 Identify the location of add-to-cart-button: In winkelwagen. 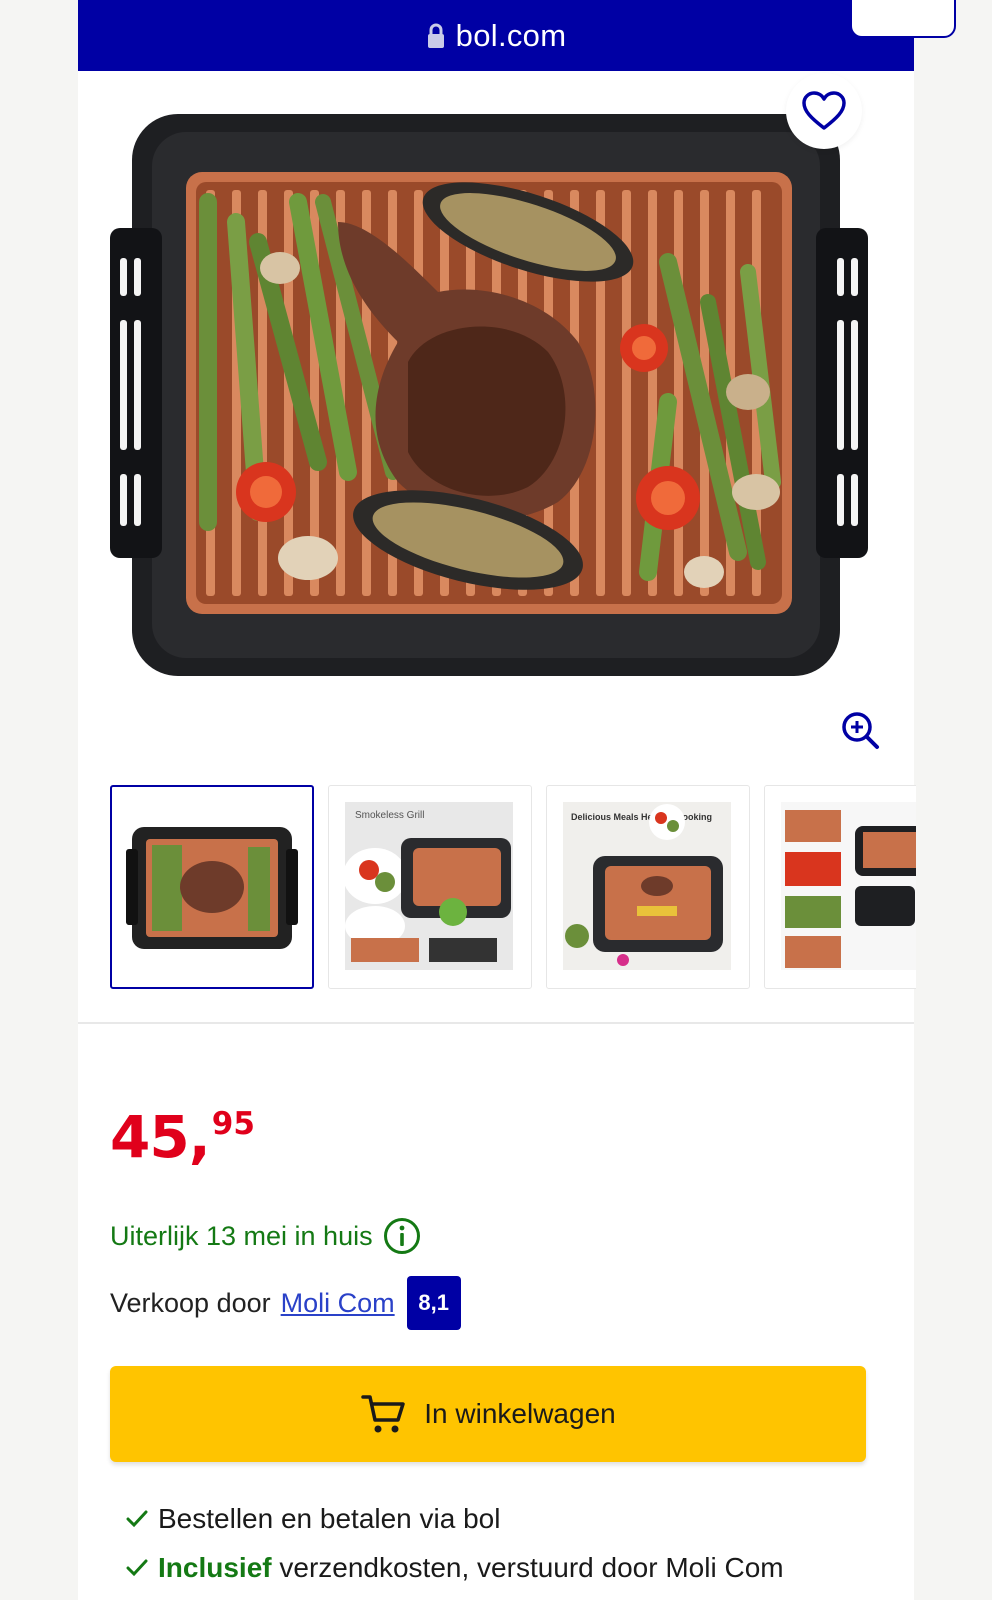
(488, 1414).